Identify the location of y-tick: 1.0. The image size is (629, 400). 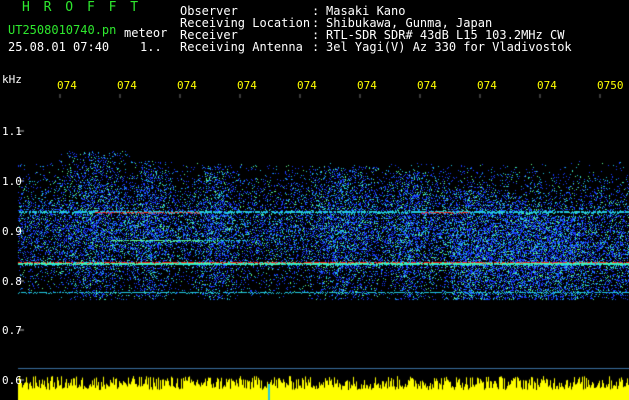
(12, 181).